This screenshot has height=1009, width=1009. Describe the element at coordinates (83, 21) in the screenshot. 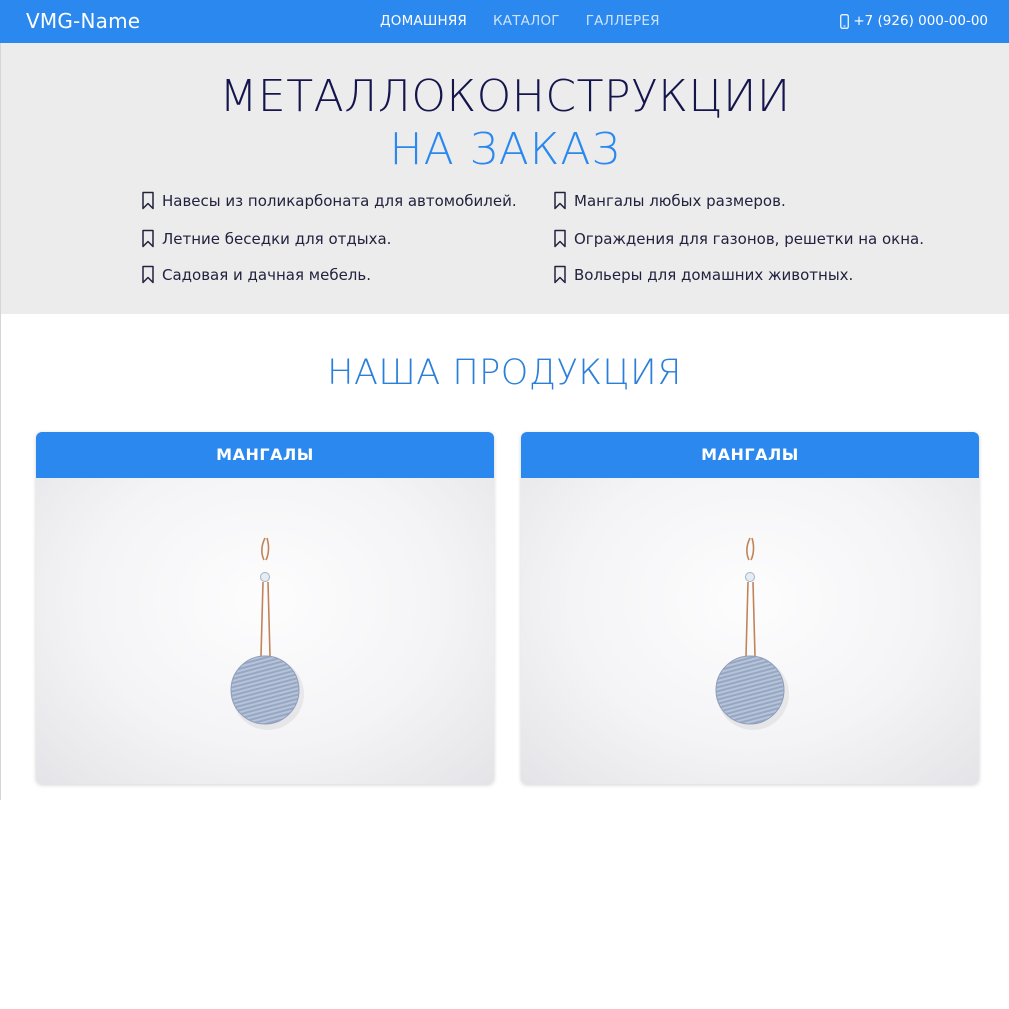

I see `brand-logo: VMG-Name` at that location.